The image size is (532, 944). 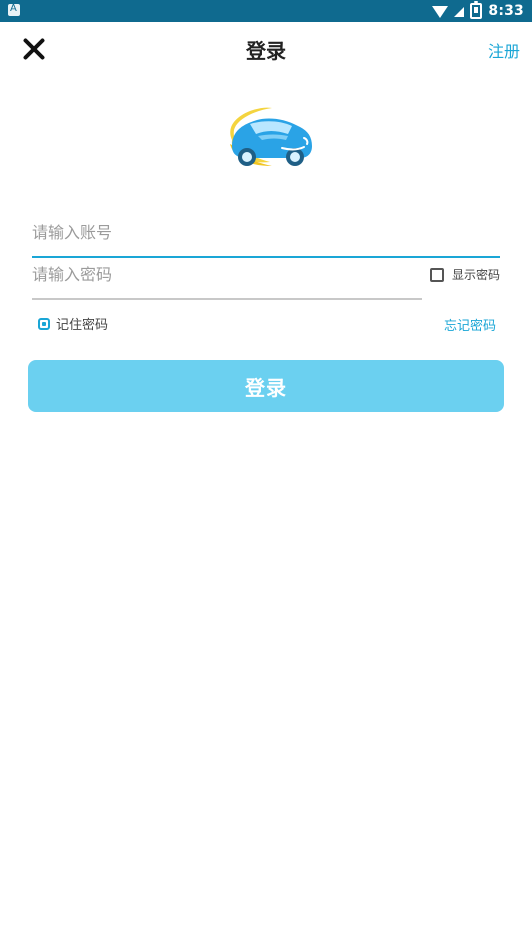 What do you see at coordinates (470, 324) in the screenshot?
I see `forgot-password-link: 忘记密码` at bounding box center [470, 324].